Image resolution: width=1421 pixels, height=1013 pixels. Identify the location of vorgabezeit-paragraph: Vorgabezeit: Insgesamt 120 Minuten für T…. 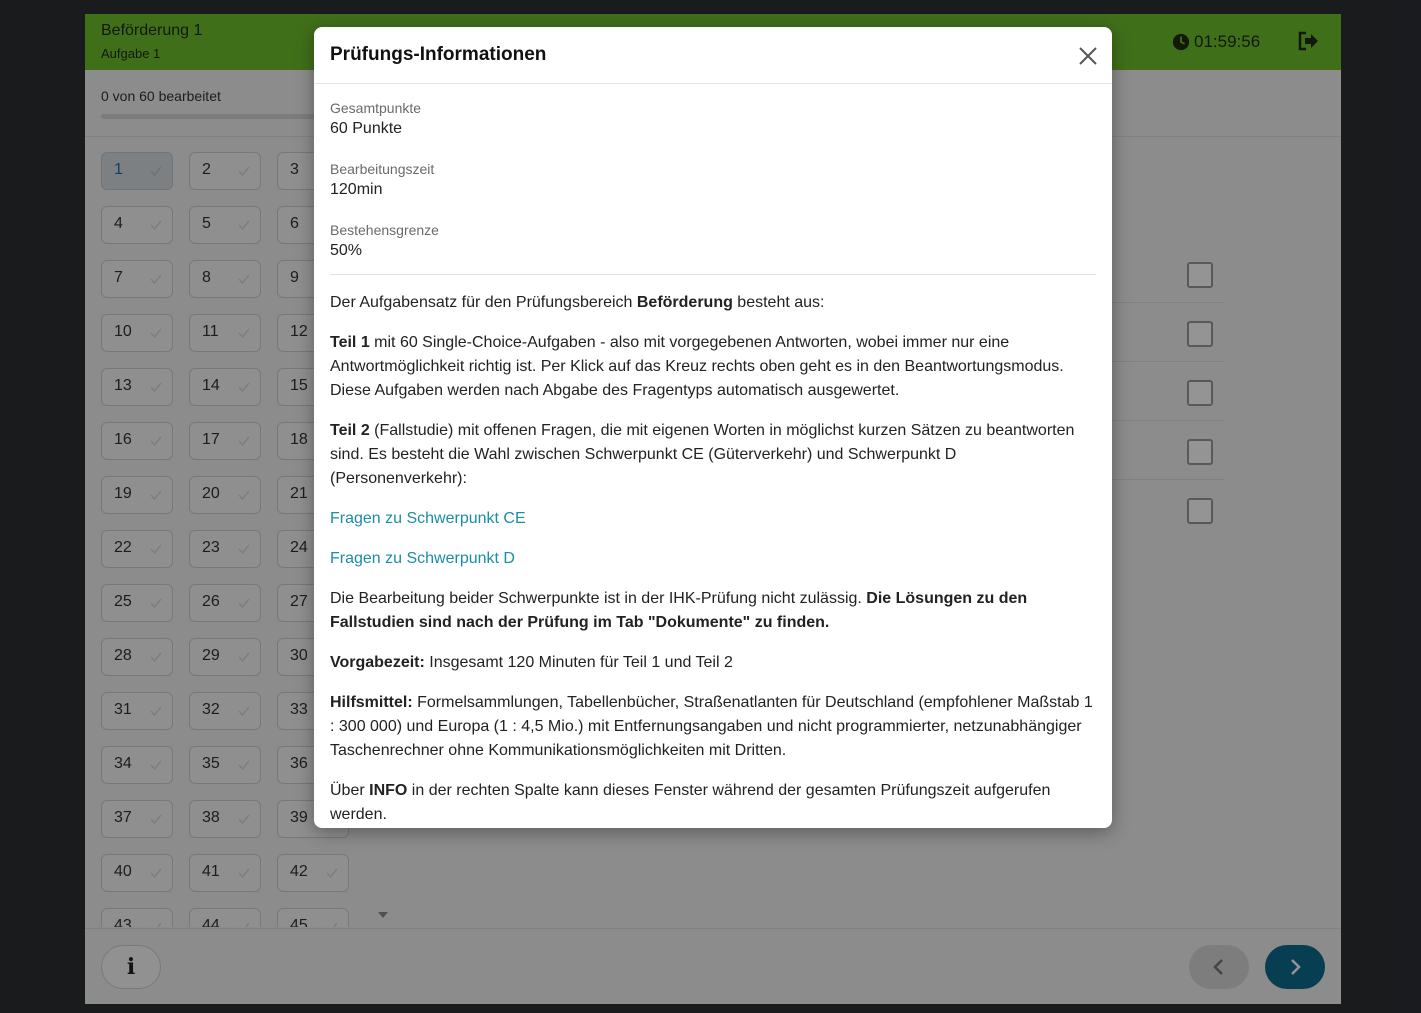
(531, 662).